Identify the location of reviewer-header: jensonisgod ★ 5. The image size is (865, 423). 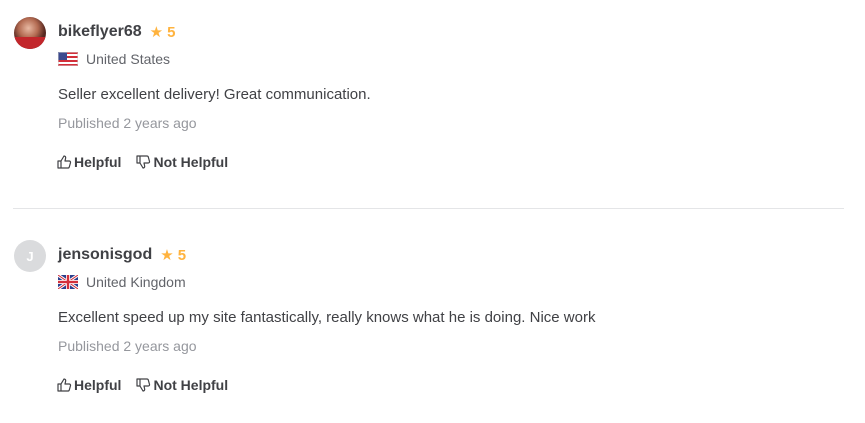
(122, 255).